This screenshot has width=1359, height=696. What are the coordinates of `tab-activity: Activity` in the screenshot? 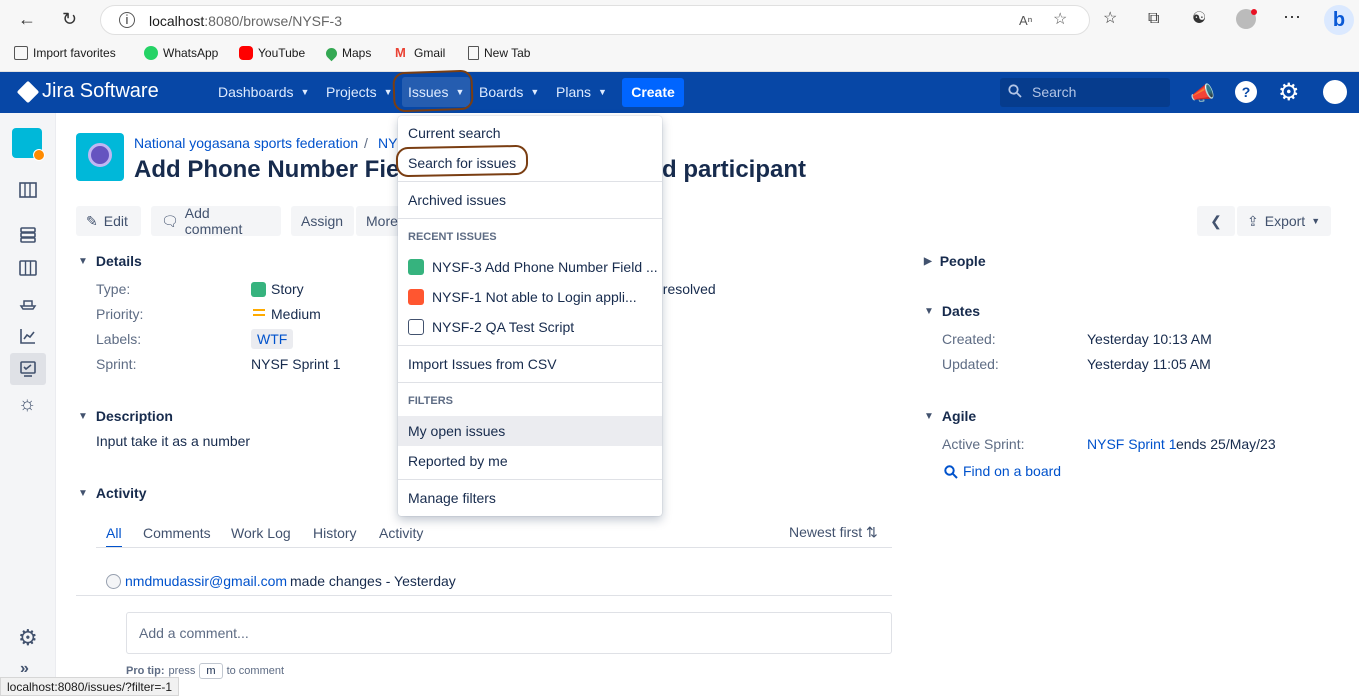 It's located at (401, 533).